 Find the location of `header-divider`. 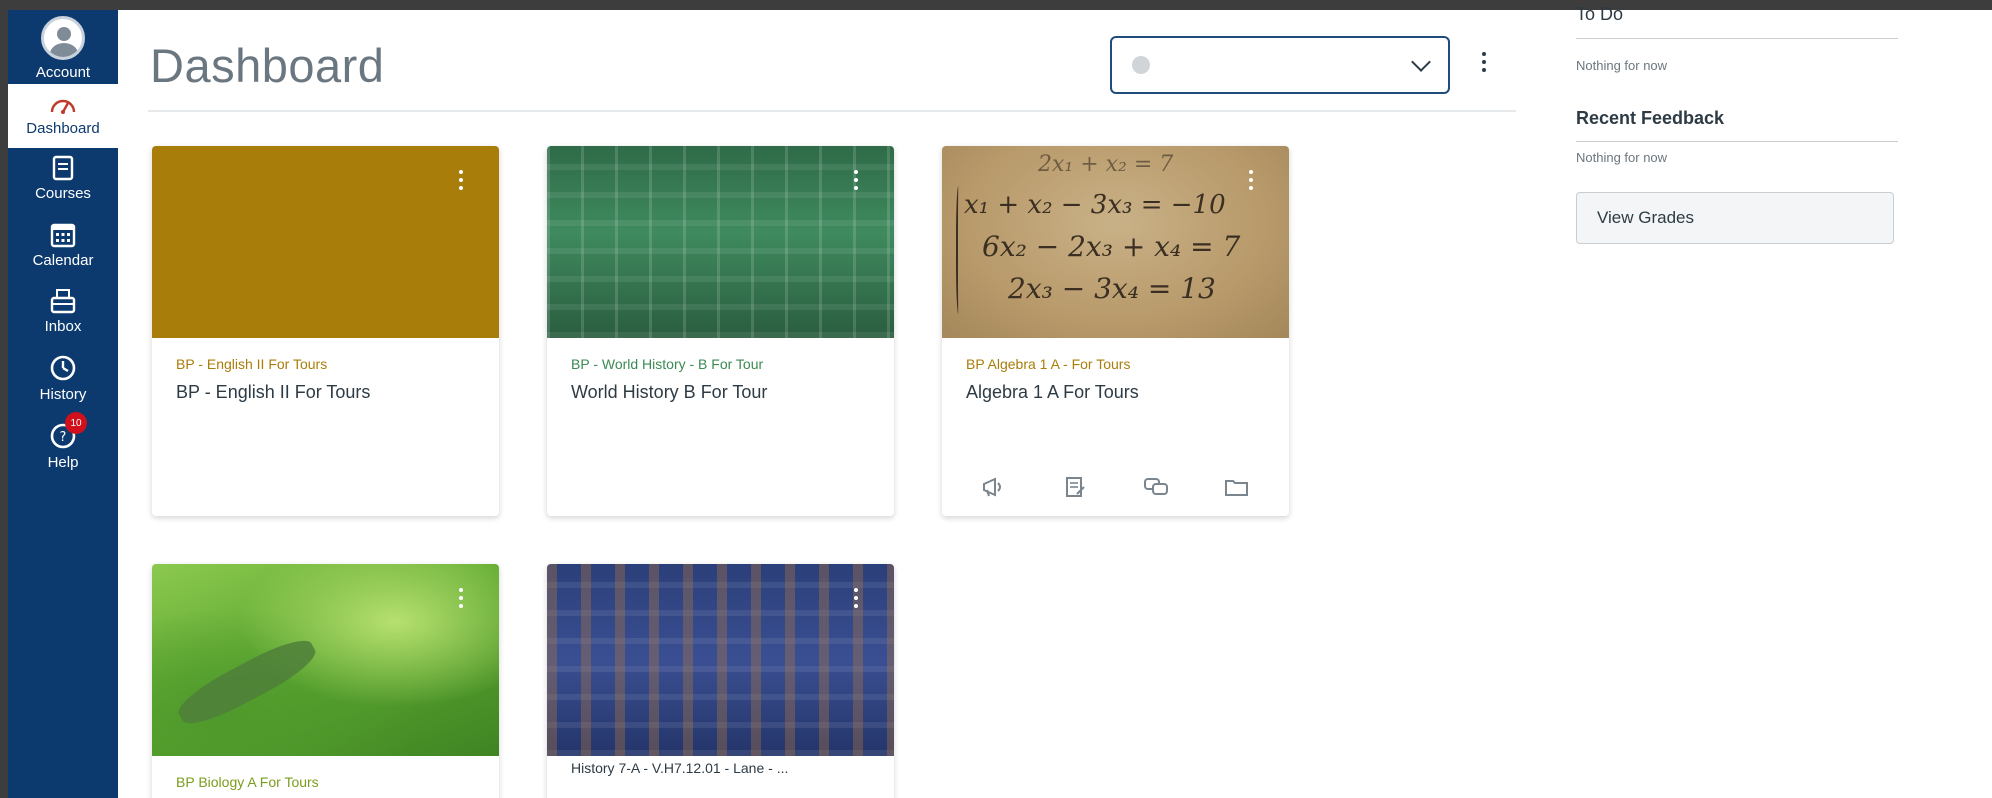

header-divider is located at coordinates (832, 111).